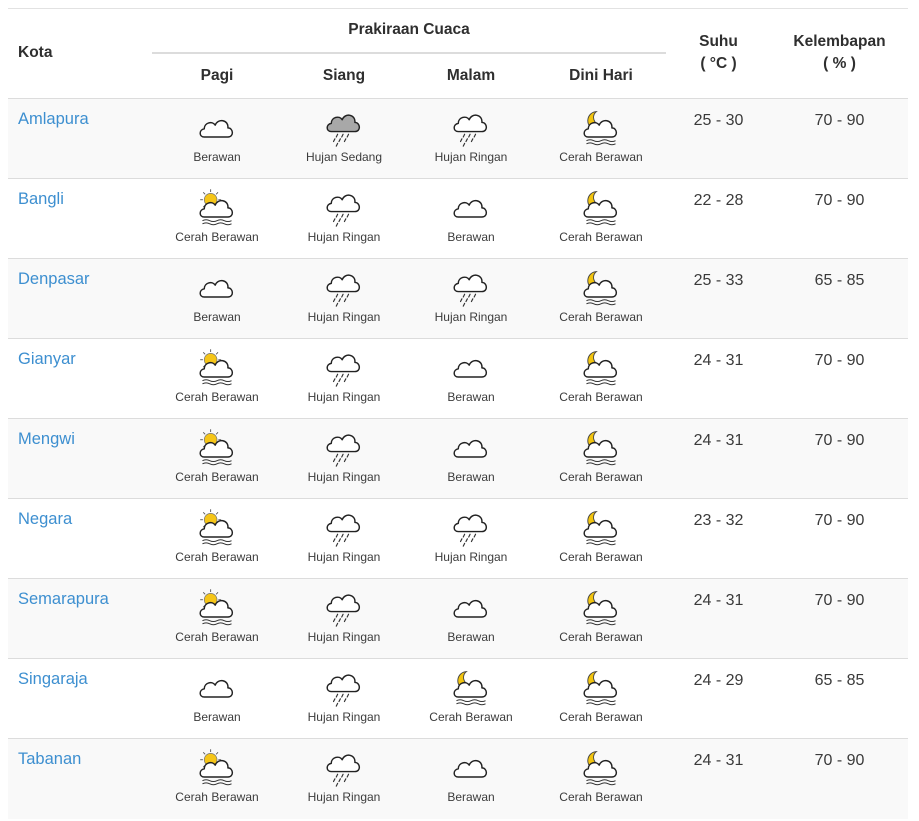  Describe the element at coordinates (45, 519) in the screenshot. I see `city-link: Negara` at that location.